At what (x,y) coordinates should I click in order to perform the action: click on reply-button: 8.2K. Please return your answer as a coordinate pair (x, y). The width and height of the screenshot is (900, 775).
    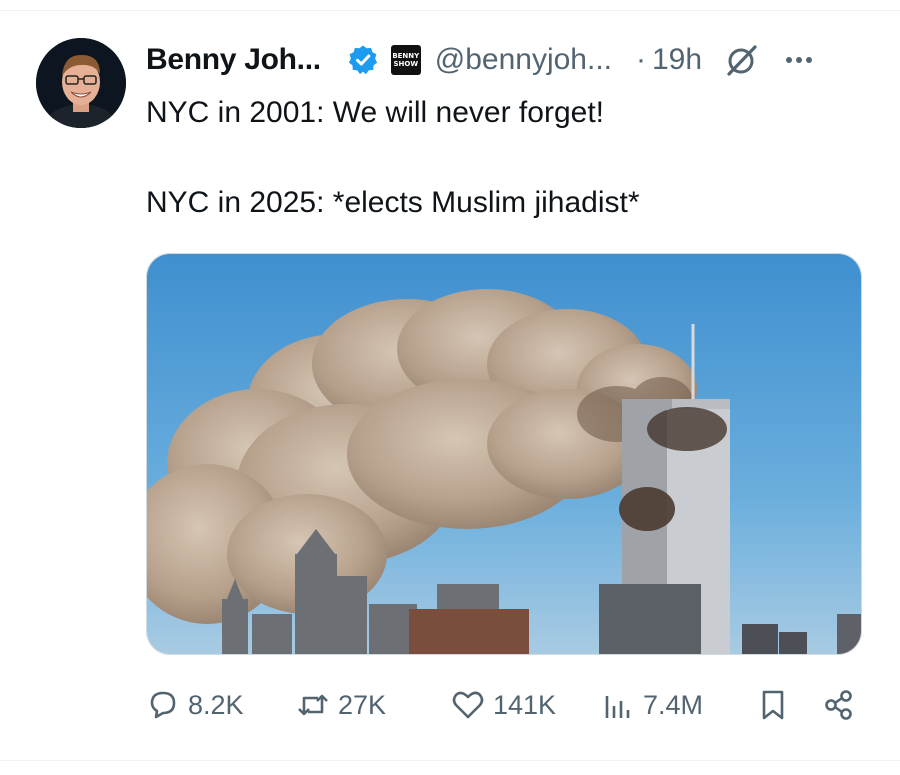
    Looking at the image, I should click on (195, 705).